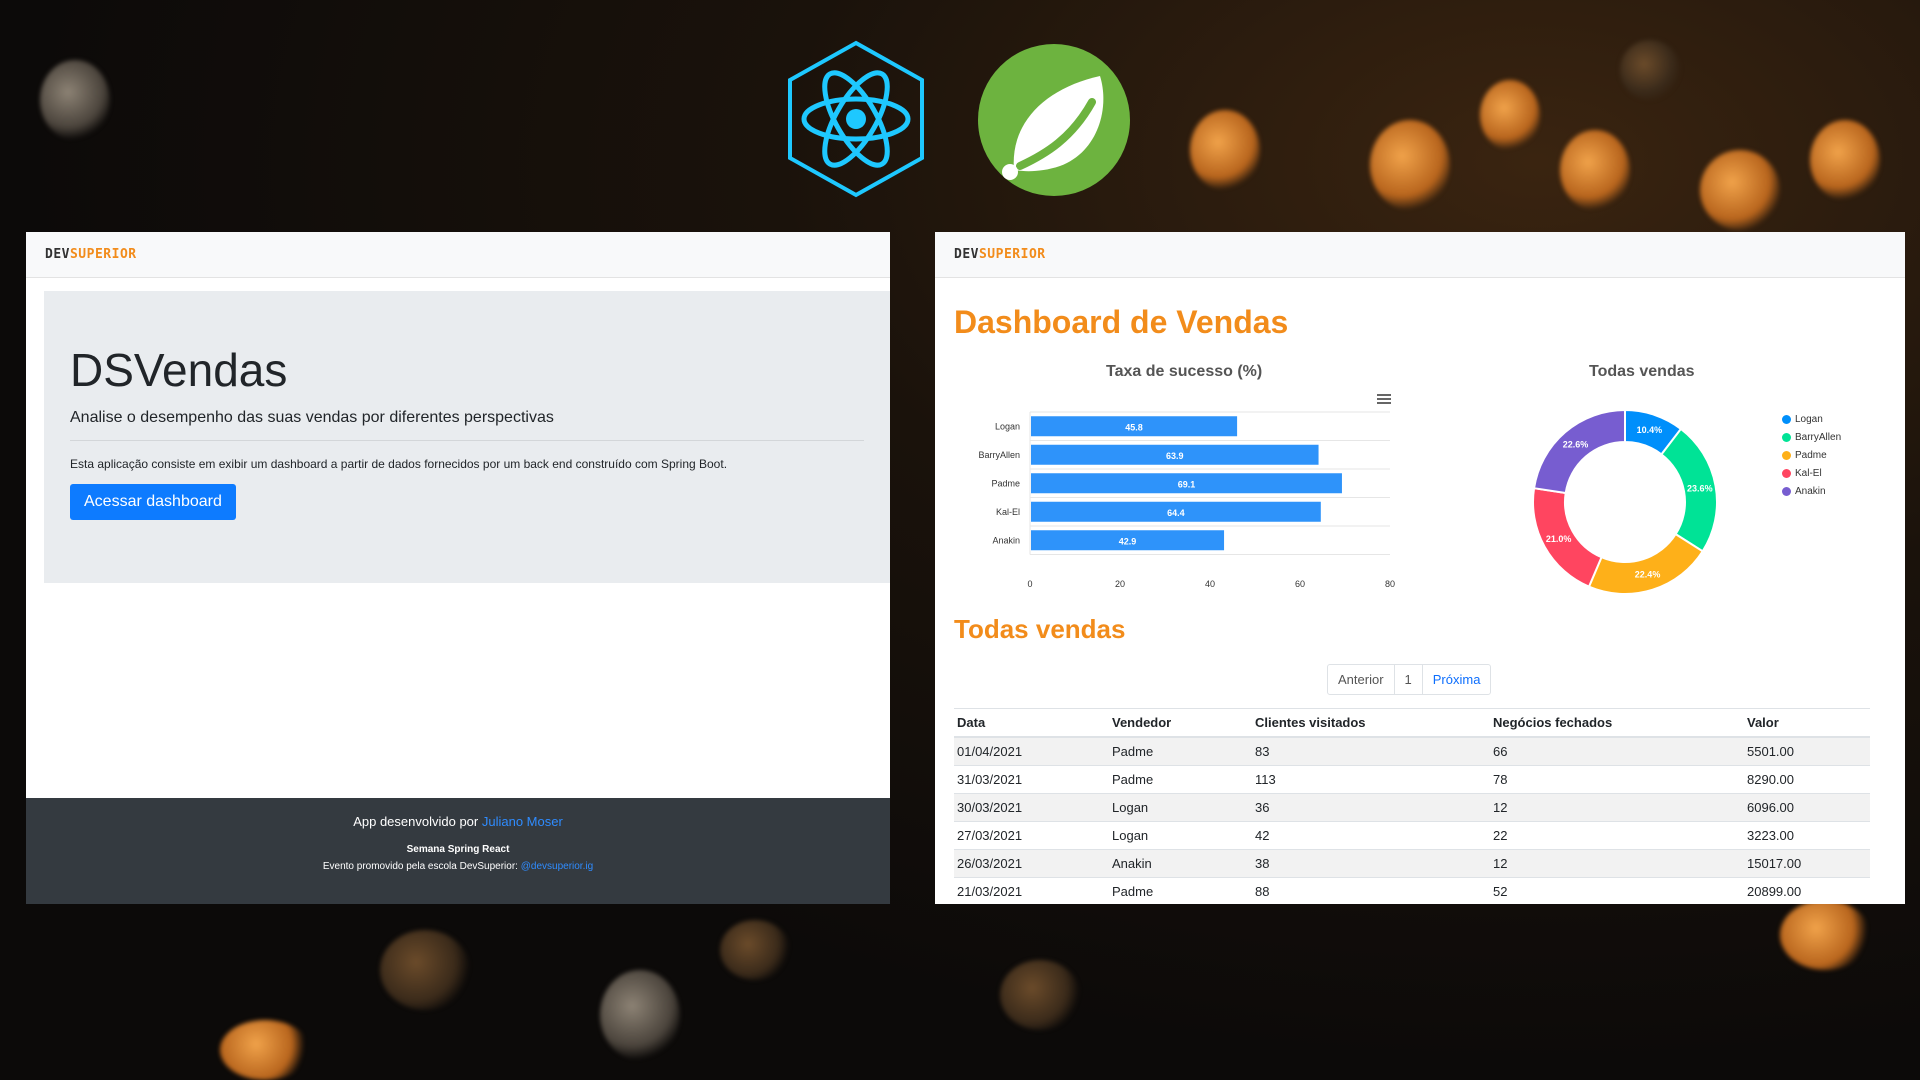 This screenshot has height=1080, width=1920. Describe the element at coordinates (1818, 437) in the screenshot. I see `legend-label: BarryAllen` at that location.